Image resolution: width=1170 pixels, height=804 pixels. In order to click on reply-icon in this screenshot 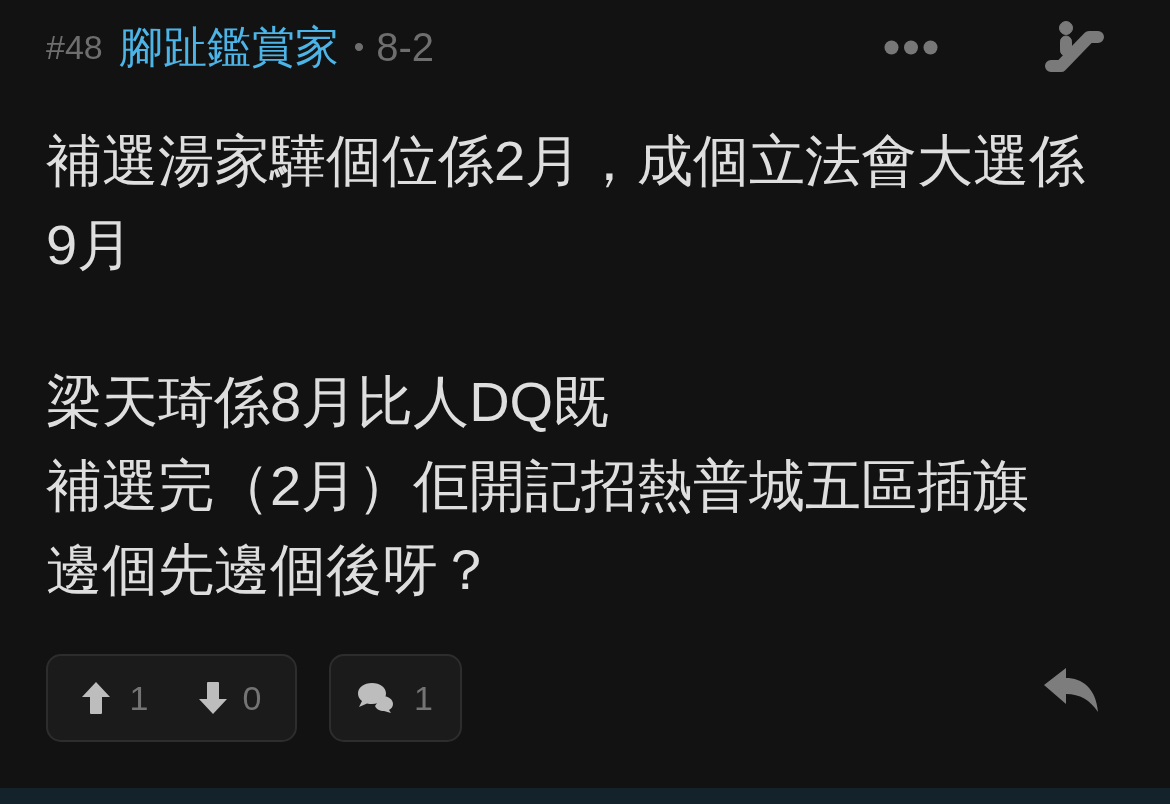, I will do `click(1071, 690)`.